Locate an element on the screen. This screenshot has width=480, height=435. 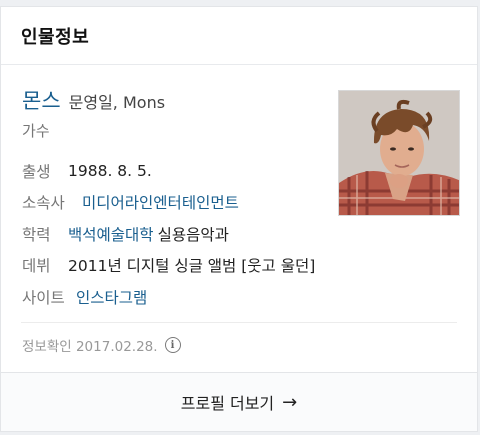
instagram-link: 인스타그램 is located at coordinates (111, 297).